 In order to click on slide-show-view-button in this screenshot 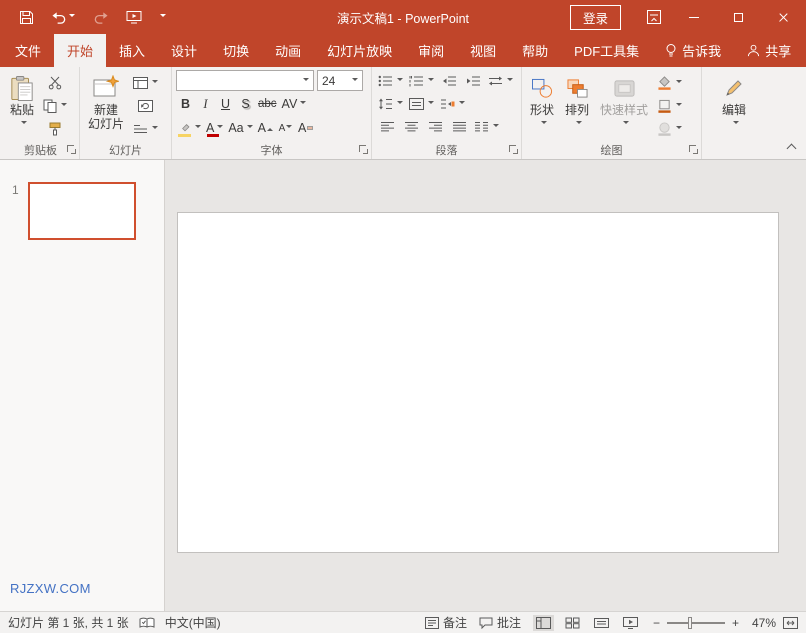, I will do `click(630, 623)`.